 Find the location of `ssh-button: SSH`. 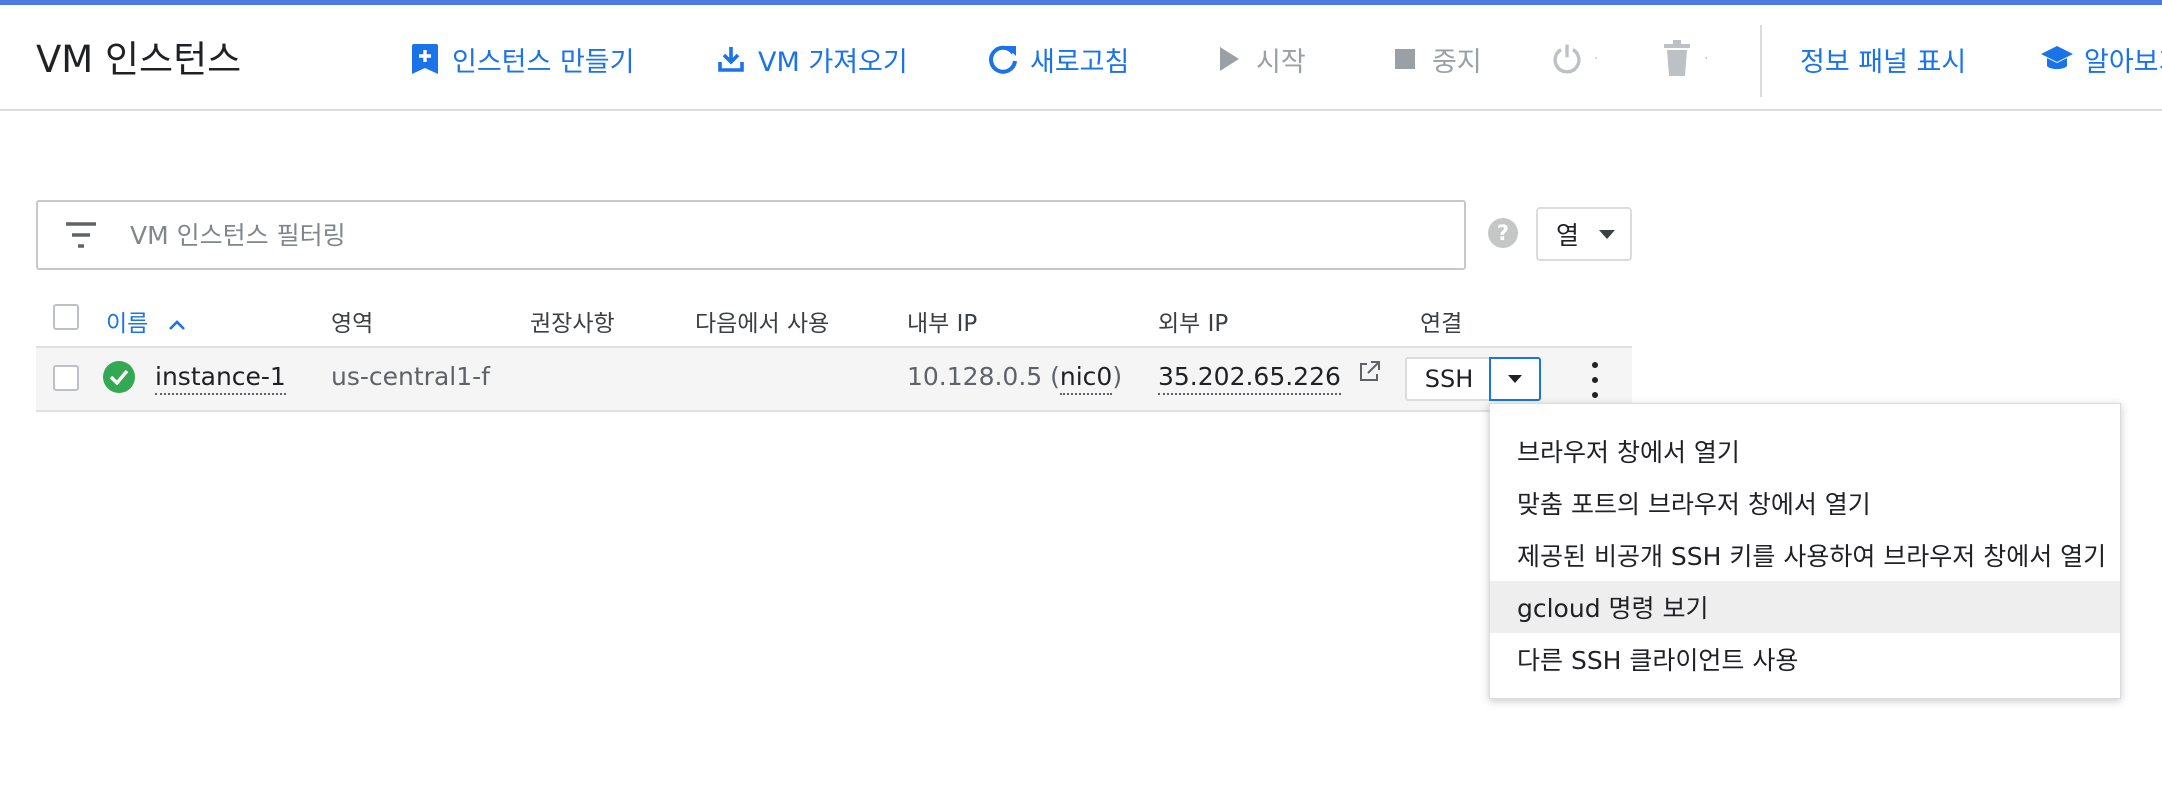

ssh-button: SSH is located at coordinates (1448, 379).